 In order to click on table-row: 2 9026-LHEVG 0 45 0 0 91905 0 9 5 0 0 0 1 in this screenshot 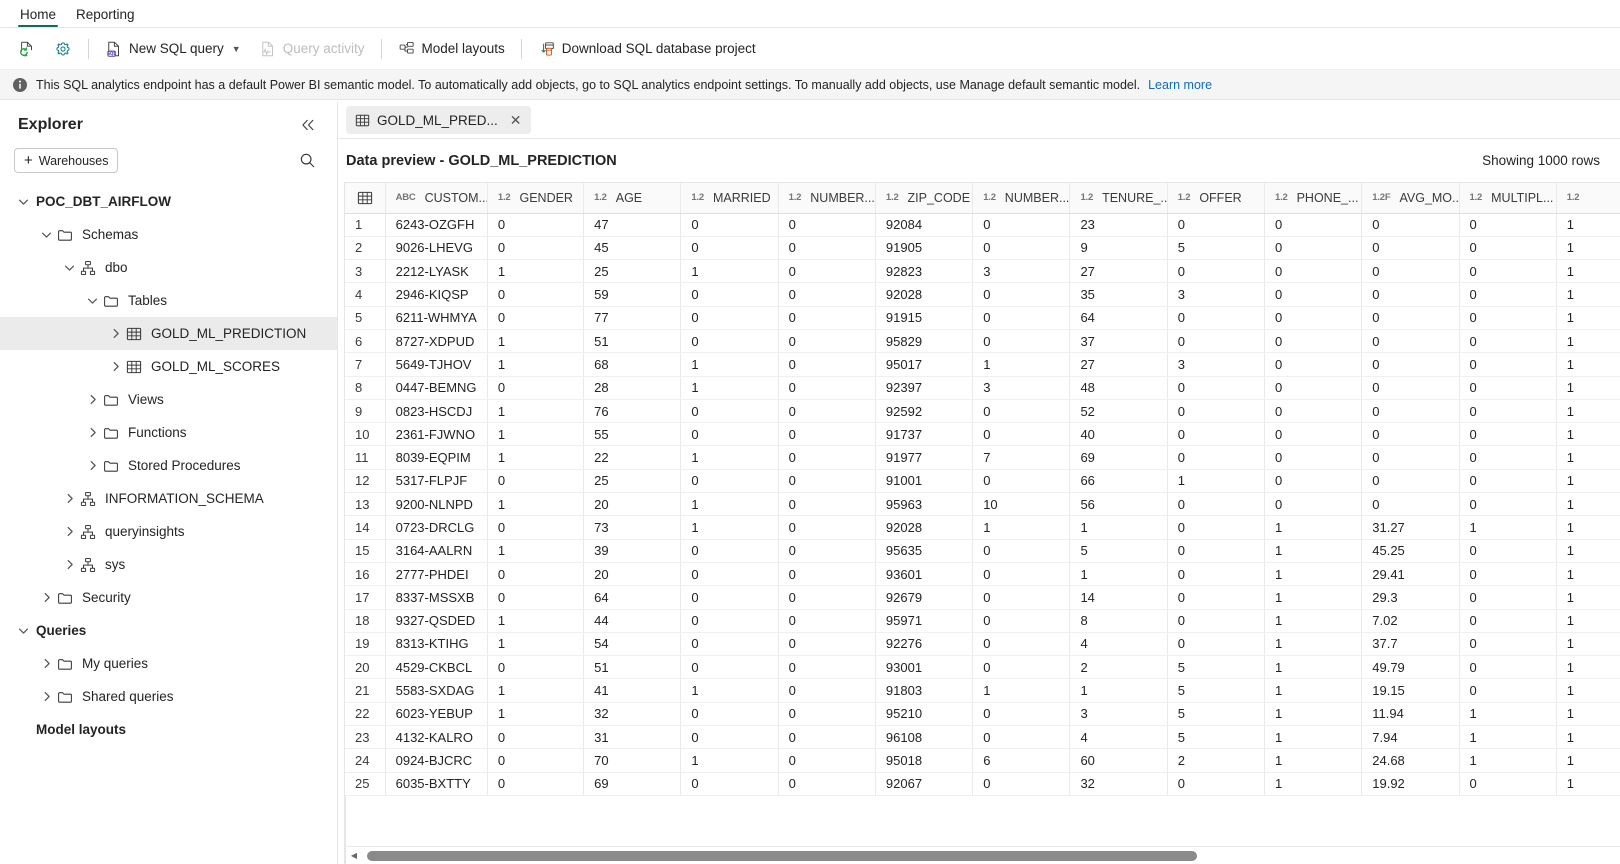, I will do `click(982, 248)`.